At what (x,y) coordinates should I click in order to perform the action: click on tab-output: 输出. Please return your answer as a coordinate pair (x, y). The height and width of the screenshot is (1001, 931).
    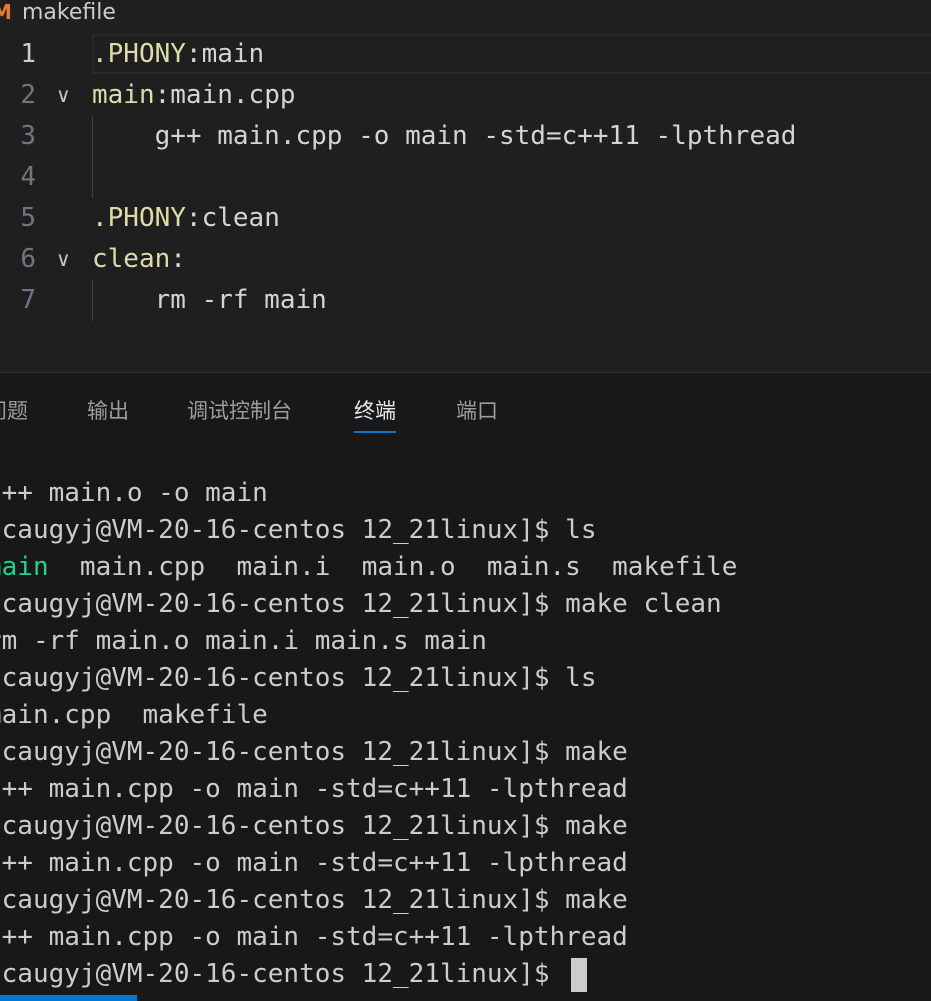
    Looking at the image, I should click on (108, 413).